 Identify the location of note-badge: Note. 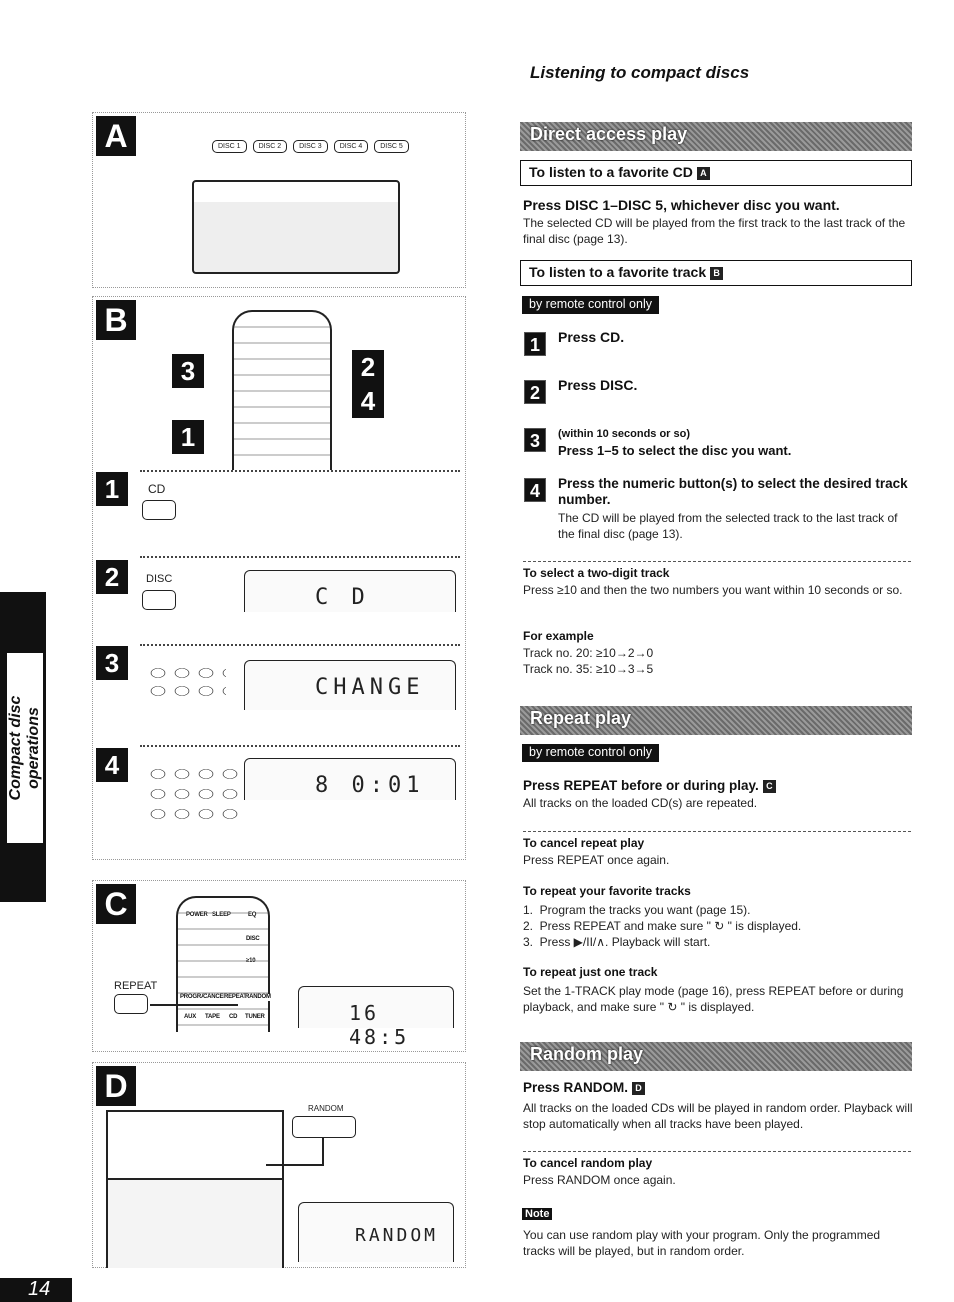
(537, 1214).